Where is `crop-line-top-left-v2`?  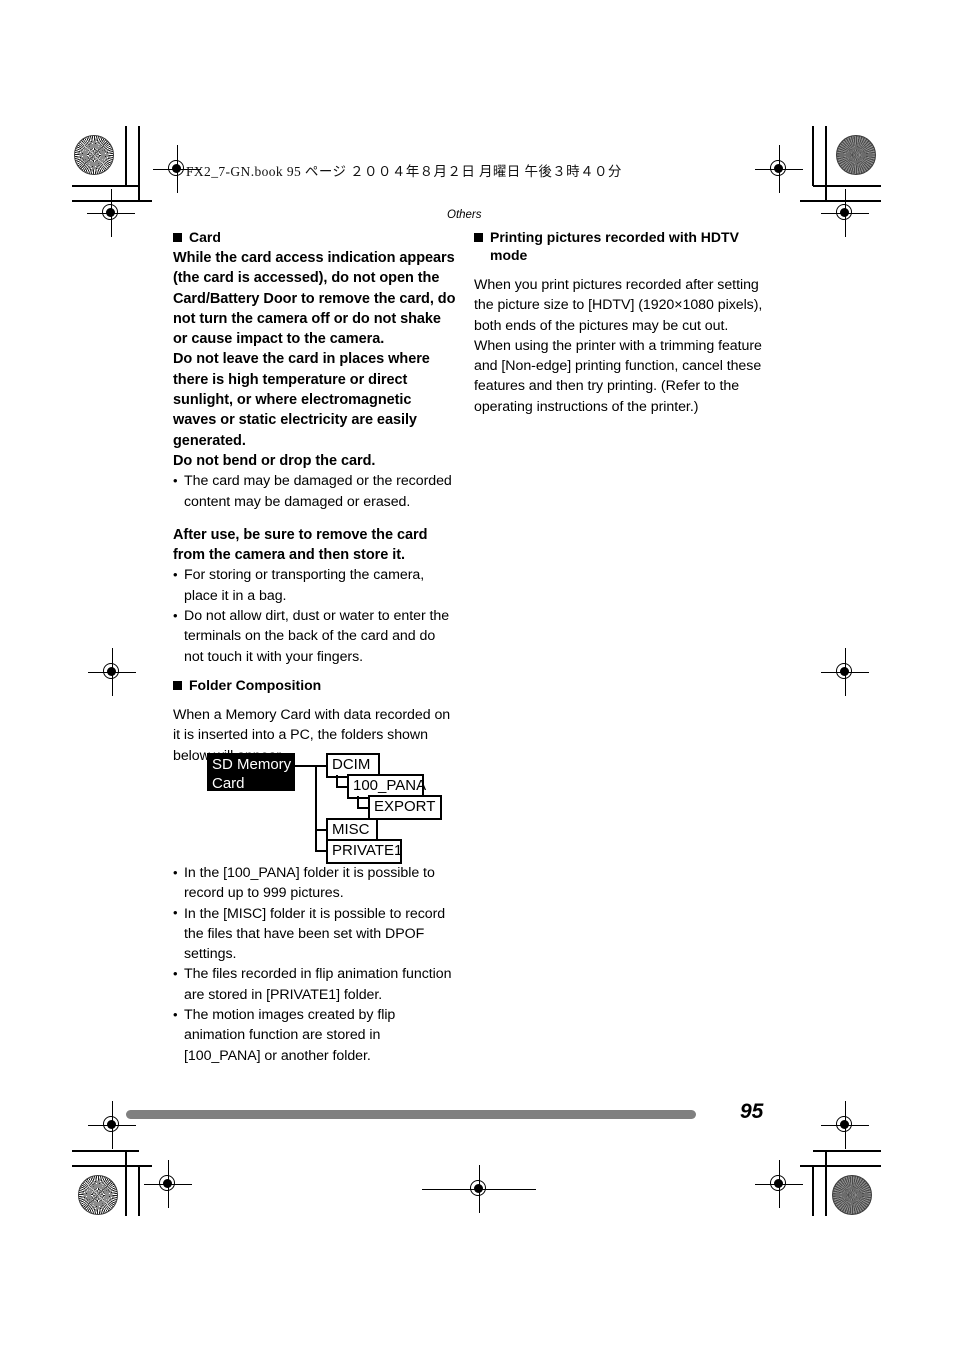 crop-line-top-left-v2 is located at coordinates (139, 163).